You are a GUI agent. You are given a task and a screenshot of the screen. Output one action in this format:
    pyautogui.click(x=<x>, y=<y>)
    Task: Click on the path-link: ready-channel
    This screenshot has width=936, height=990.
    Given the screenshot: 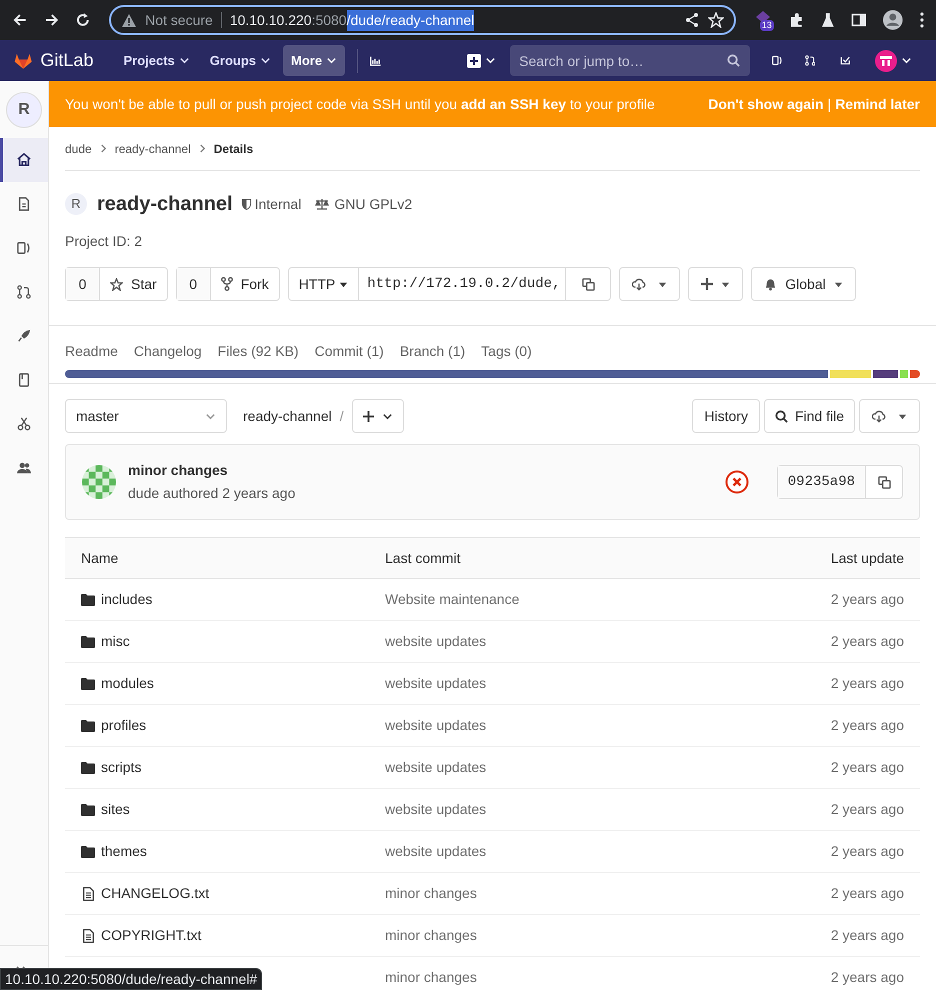 What is the action you would take?
    pyautogui.click(x=287, y=416)
    